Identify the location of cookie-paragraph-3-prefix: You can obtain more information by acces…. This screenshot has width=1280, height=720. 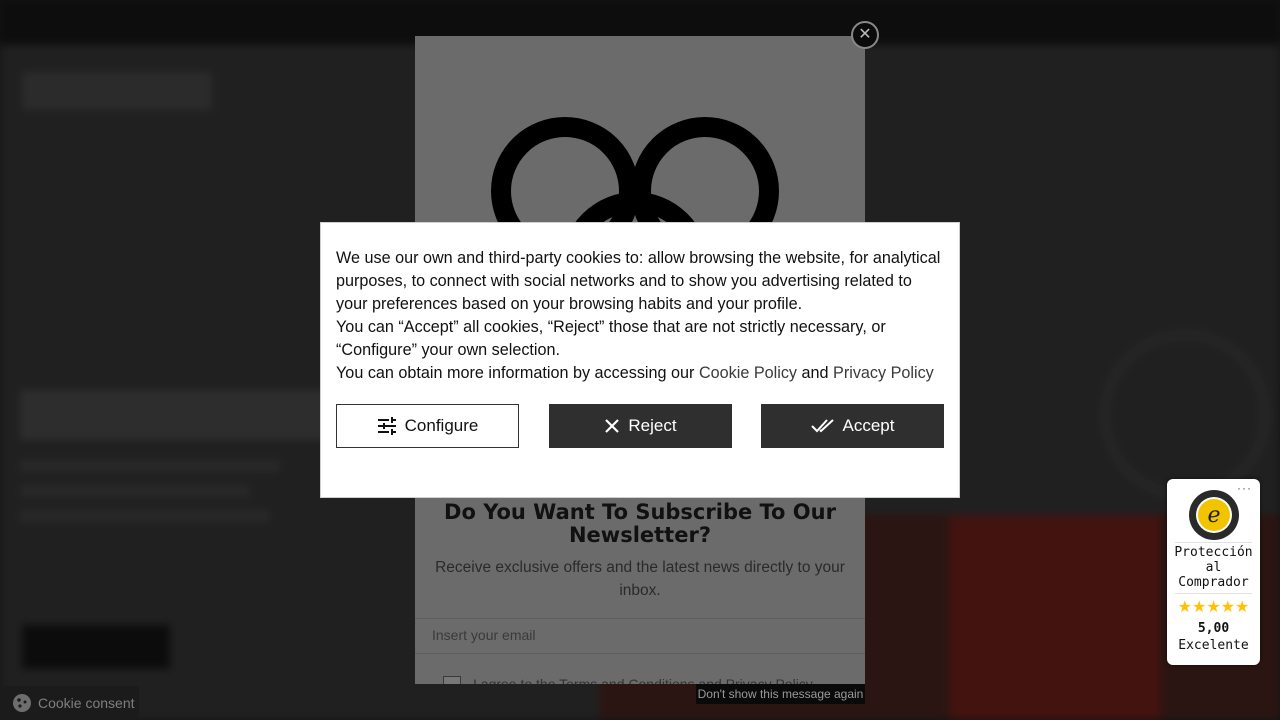
(515, 373).